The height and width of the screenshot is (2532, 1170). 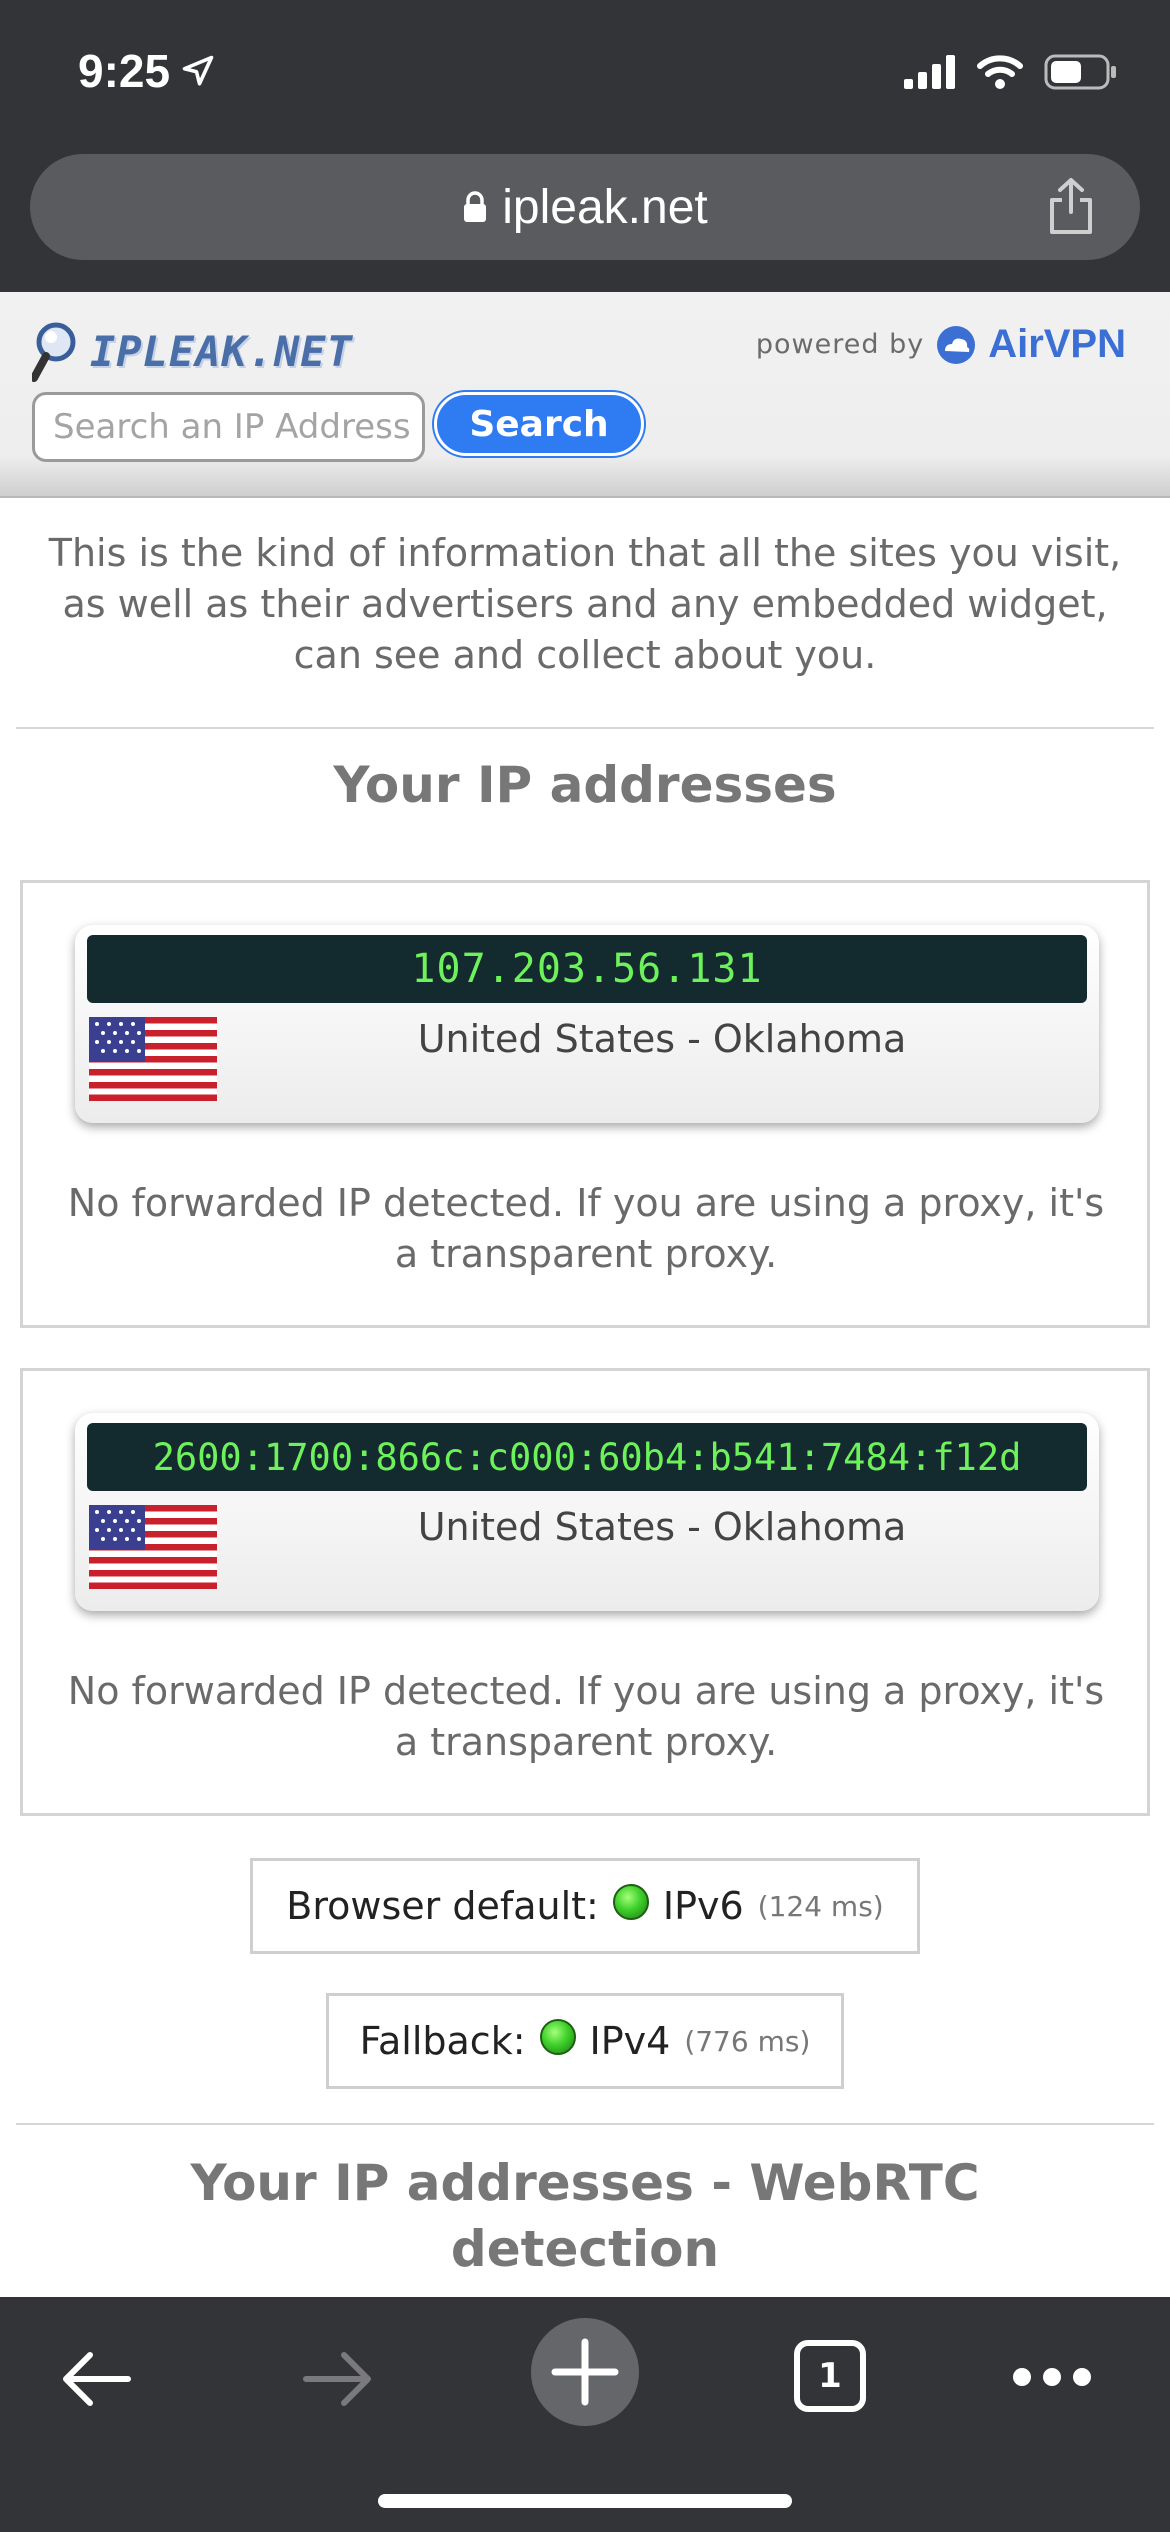 I want to click on more-menu-icon, so click(x=1052, y=2377).